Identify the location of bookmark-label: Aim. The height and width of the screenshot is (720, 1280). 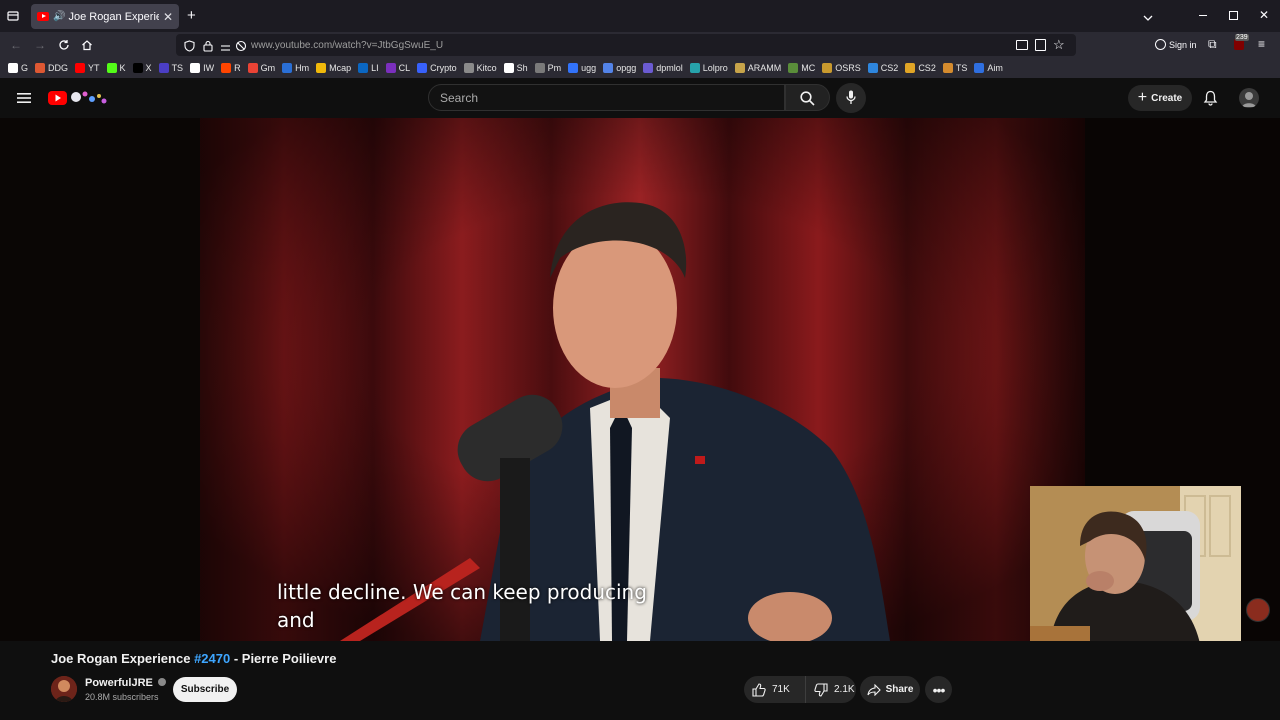
(995, 68).